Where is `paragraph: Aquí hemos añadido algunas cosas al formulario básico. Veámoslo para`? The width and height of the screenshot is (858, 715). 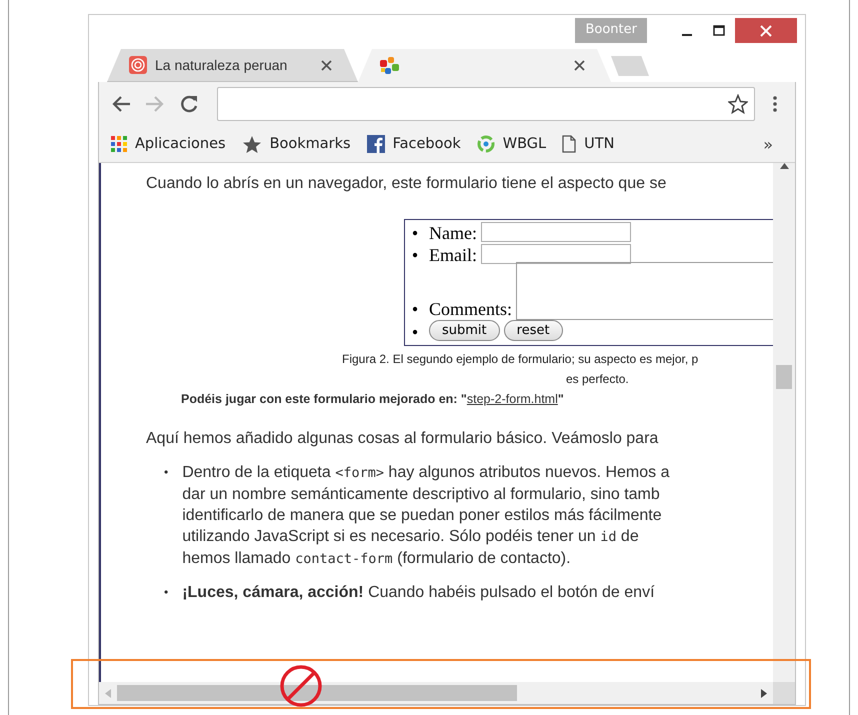
paragraph: Aquí hemos añadido algunas cosas al formulario básico. Veámoslo para is located at coordinates (403, 439).